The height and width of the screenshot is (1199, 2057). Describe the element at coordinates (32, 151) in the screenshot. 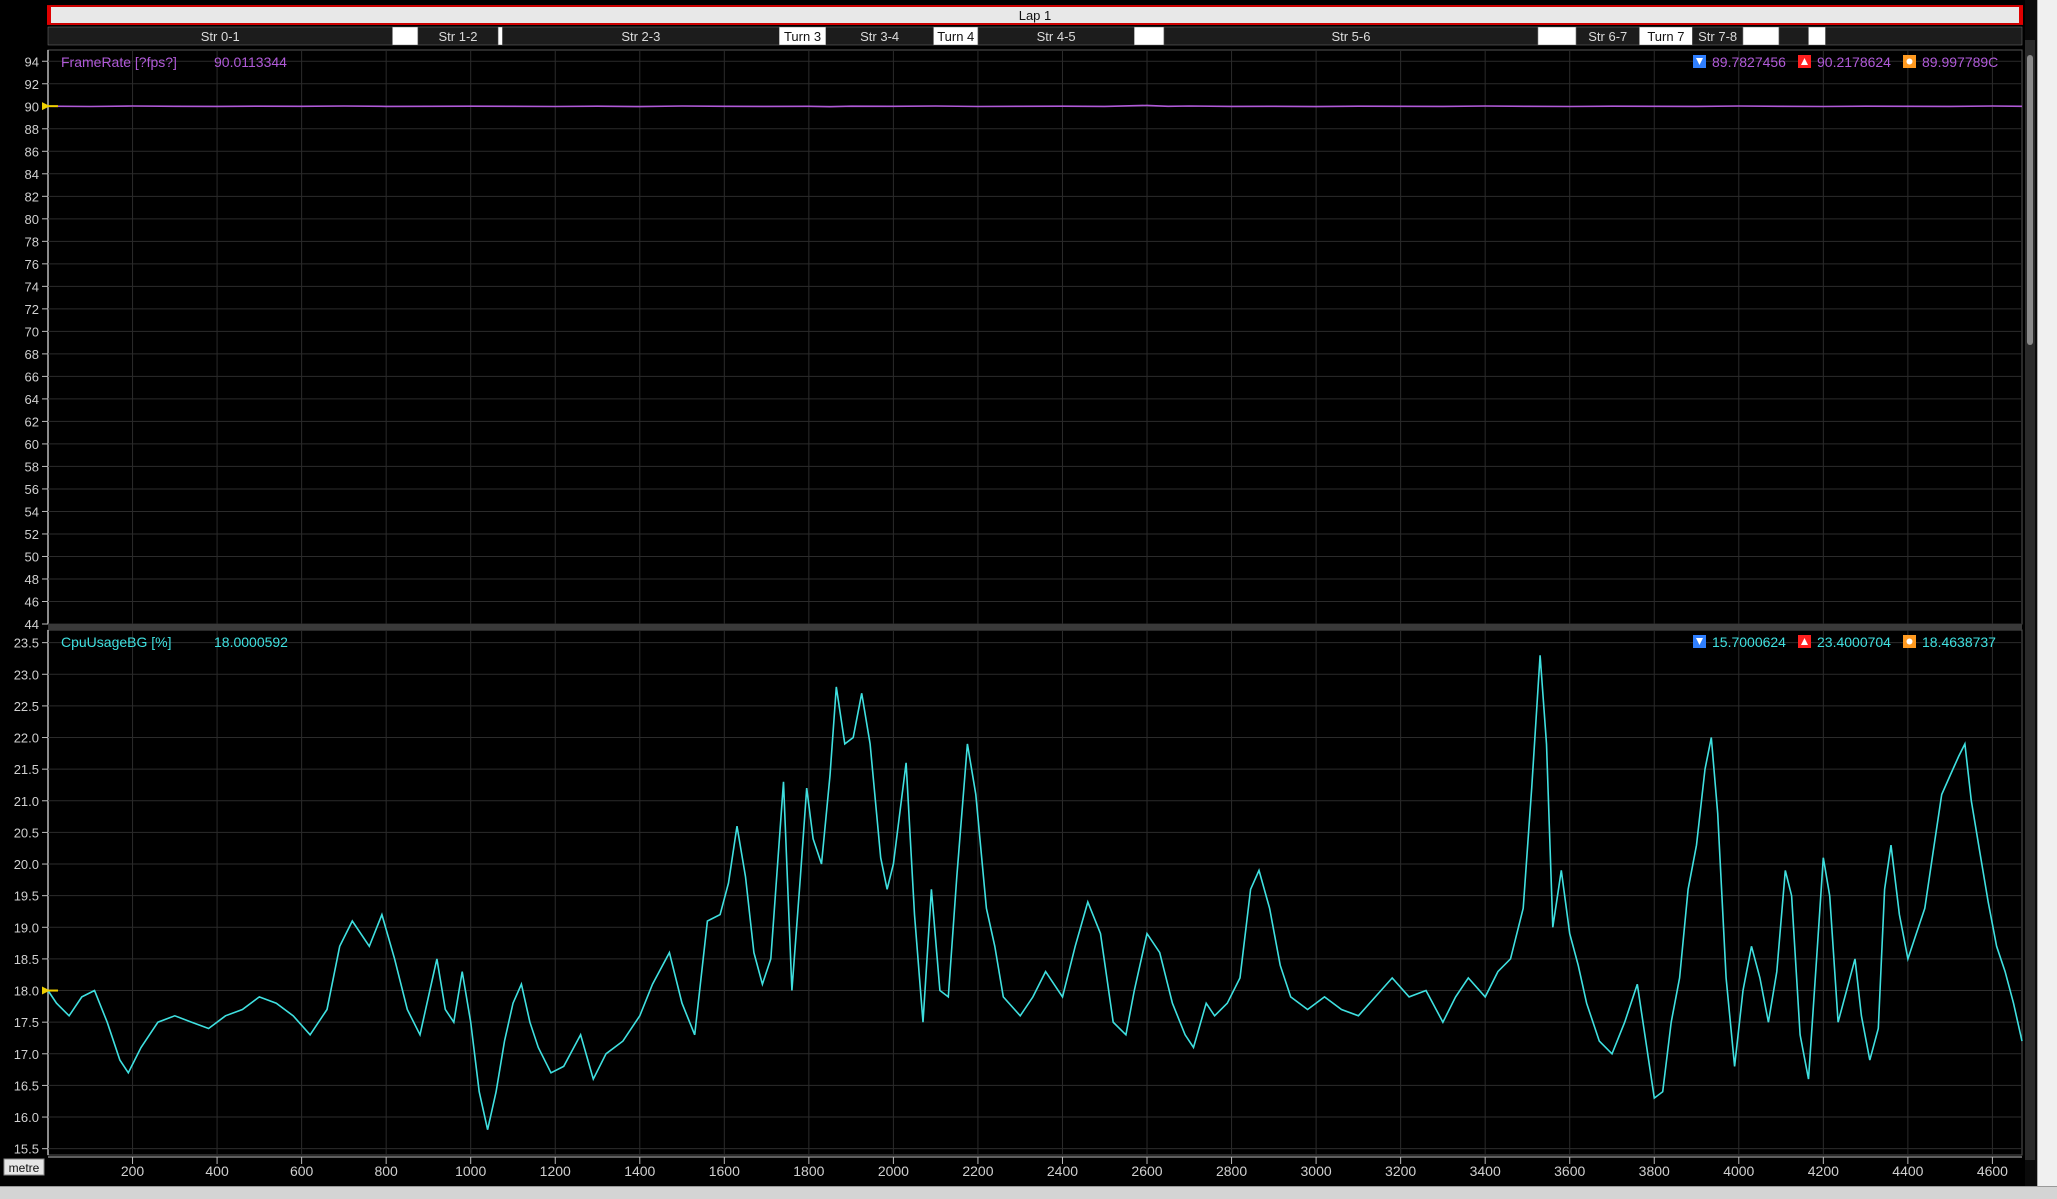

I see `framerate-y-tick-label: 86` at that location.